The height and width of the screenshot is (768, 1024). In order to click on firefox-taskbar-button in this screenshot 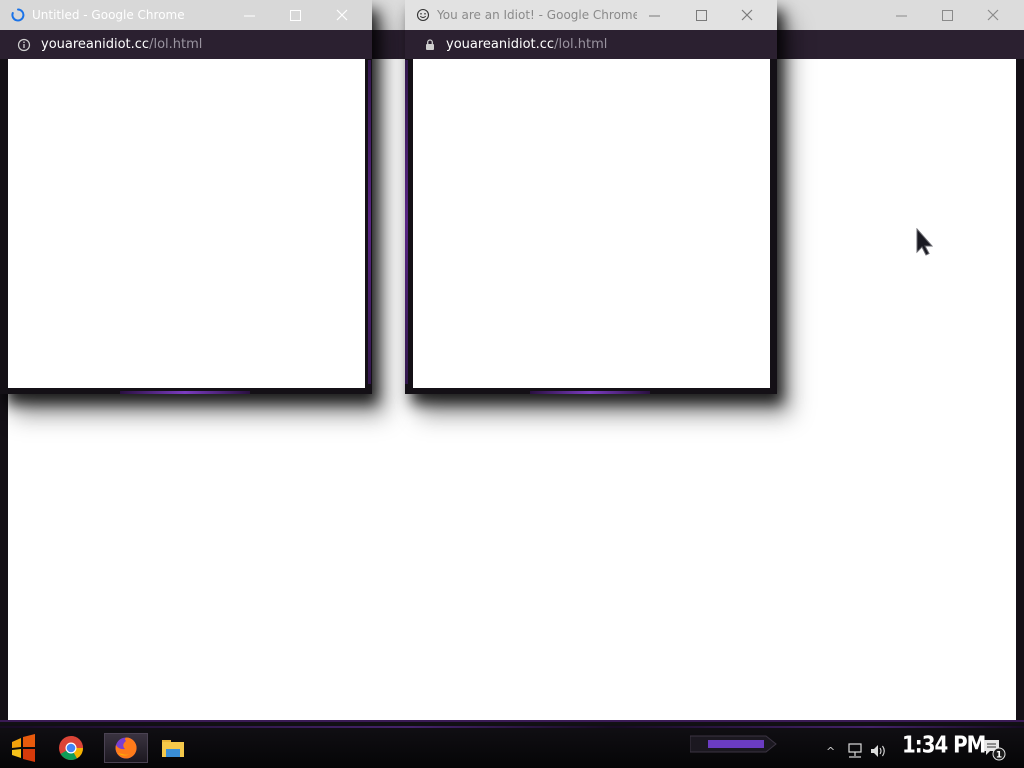, I will do `click(126, 748)`.